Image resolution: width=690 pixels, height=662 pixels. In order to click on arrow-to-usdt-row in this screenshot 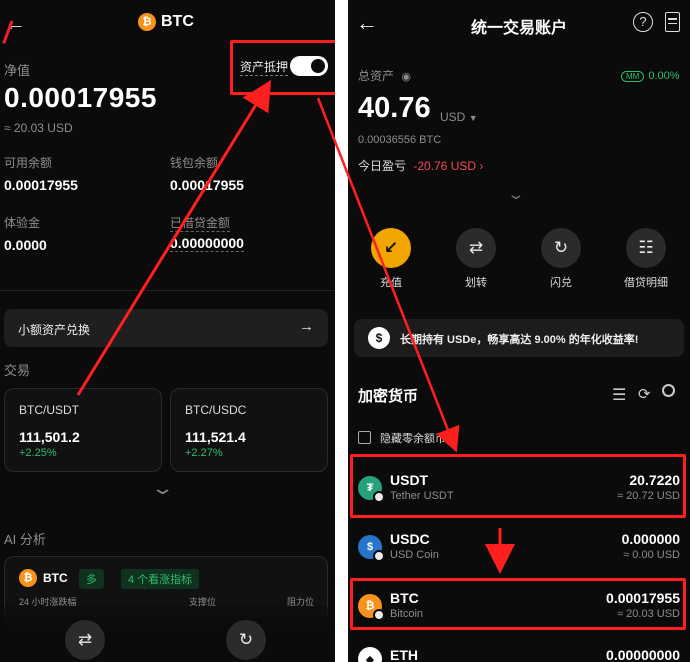, I will do `click(388, 275)`.